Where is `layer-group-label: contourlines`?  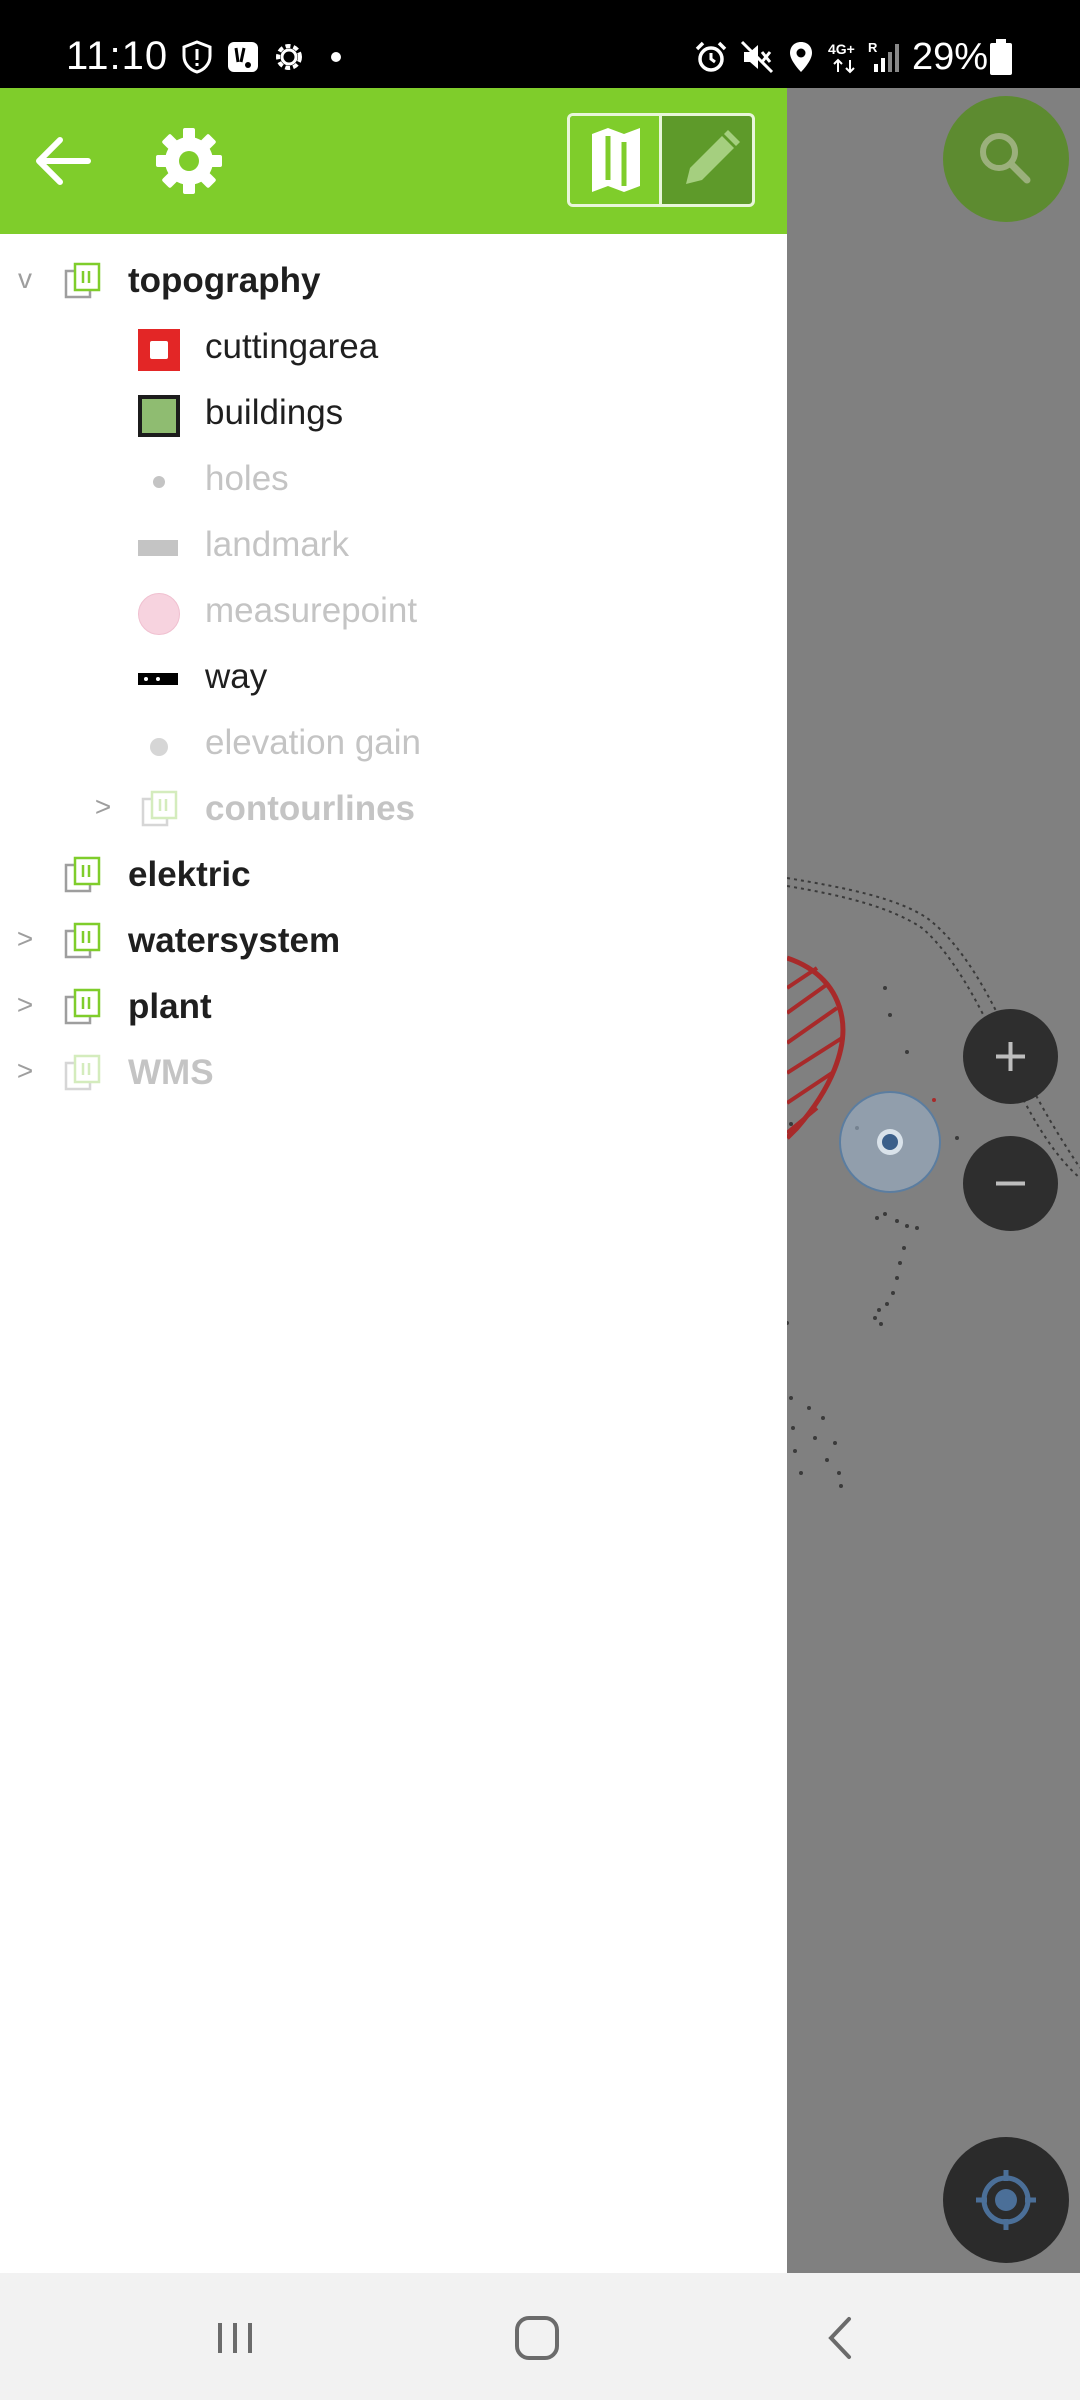
layer-group-label: contourlines is located at coordinates (310, 808).